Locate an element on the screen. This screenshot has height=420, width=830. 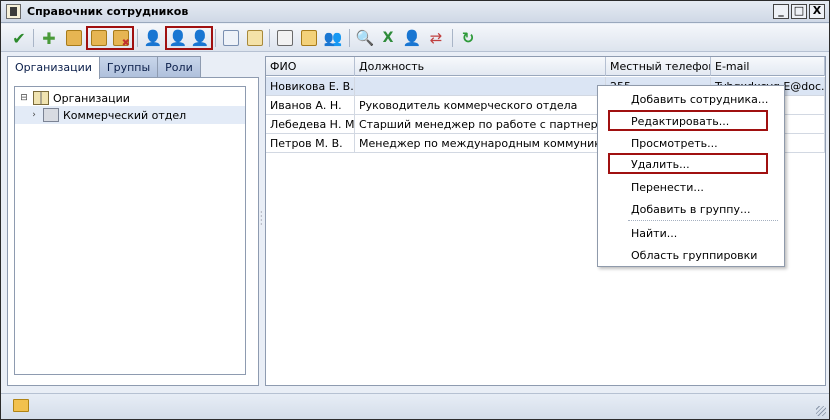
maximize-button: □ is located at coordinates (799, 11).